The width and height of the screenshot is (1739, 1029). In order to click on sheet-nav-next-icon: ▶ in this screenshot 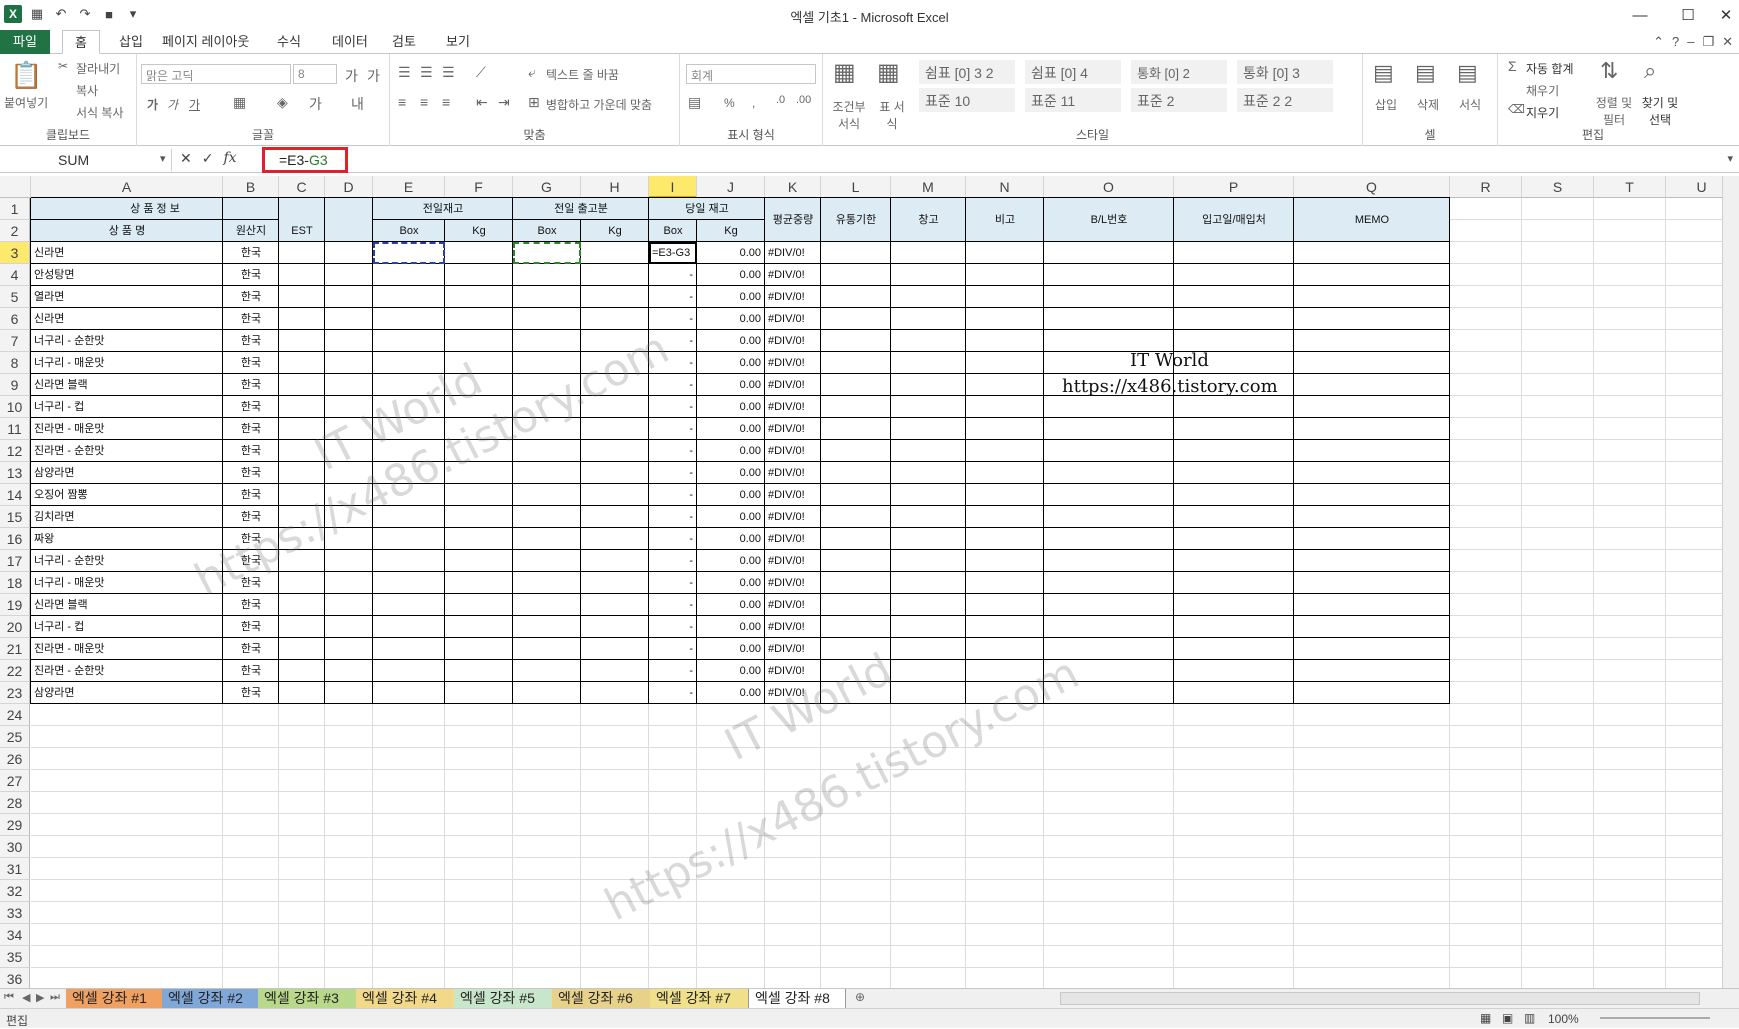, I will do `click(40, 997)`.